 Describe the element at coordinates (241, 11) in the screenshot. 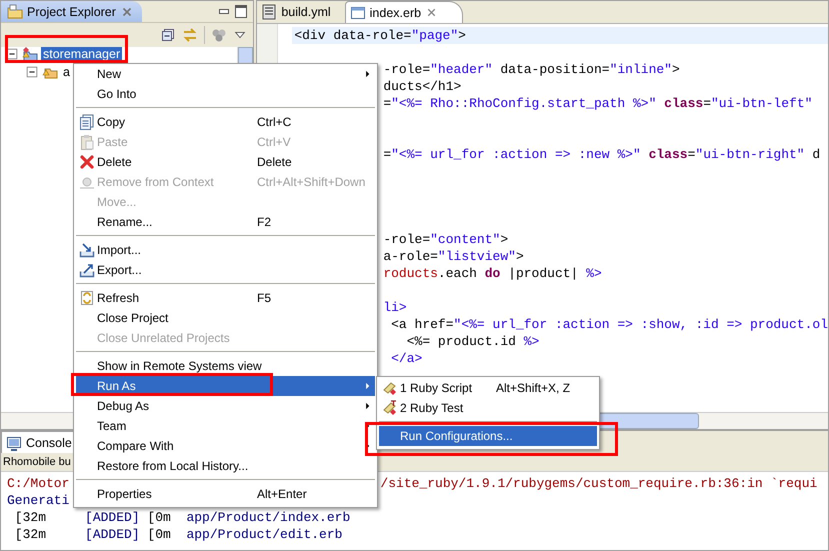

I see `maximize-icon` at that location.